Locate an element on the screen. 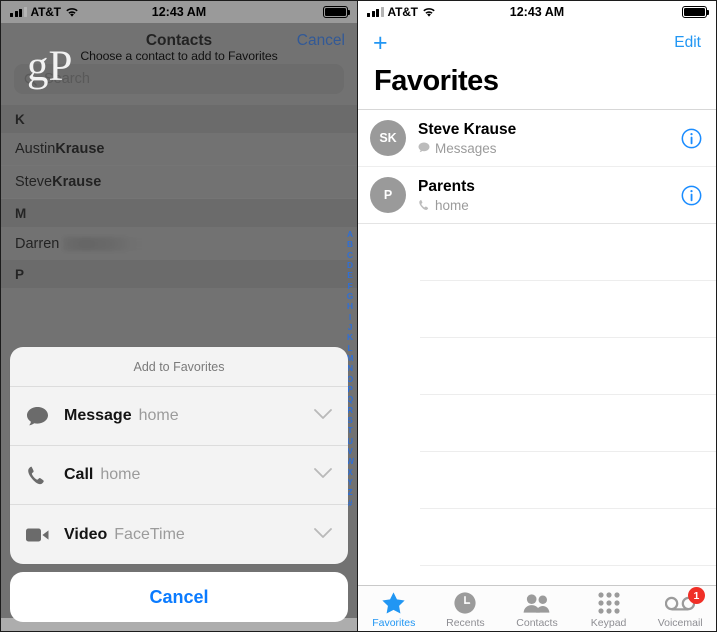  index-letter: Z is located at coordinates (349, 492).